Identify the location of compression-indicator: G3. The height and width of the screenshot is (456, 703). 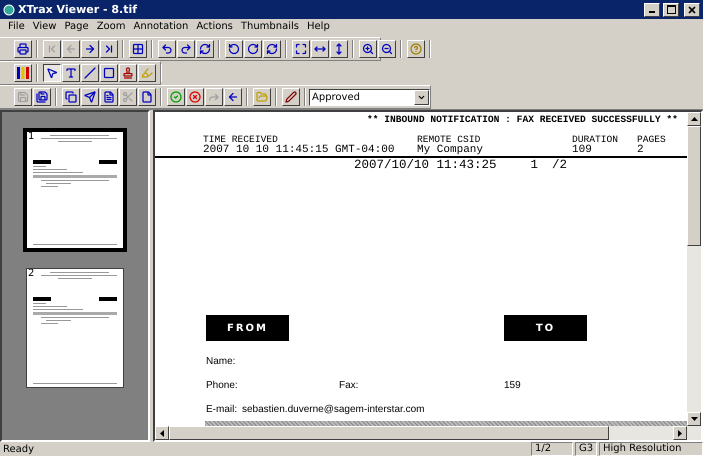
(586, 449).